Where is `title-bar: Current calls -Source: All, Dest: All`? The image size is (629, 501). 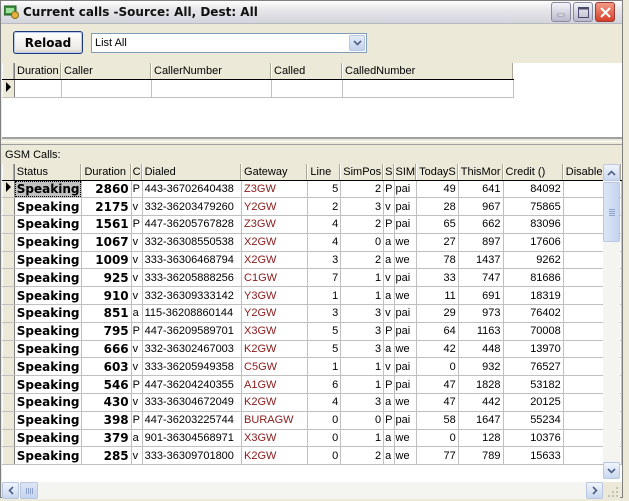
title-bar: Current calls -Source: All, Dest: All is located at coordinates (311, 12).